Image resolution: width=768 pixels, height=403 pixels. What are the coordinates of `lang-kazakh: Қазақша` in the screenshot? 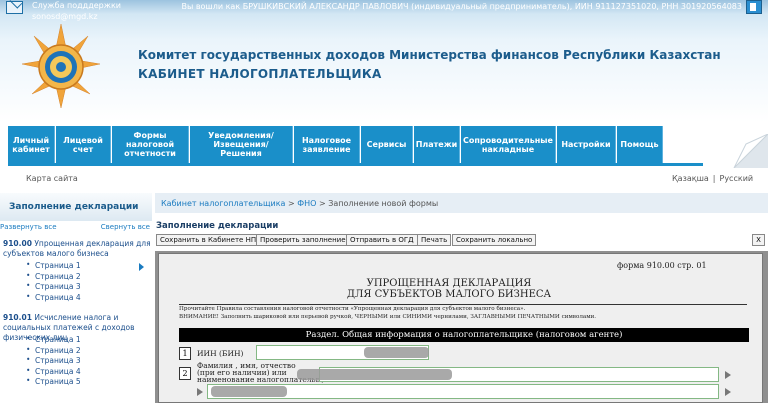 It's located at (690, 178).